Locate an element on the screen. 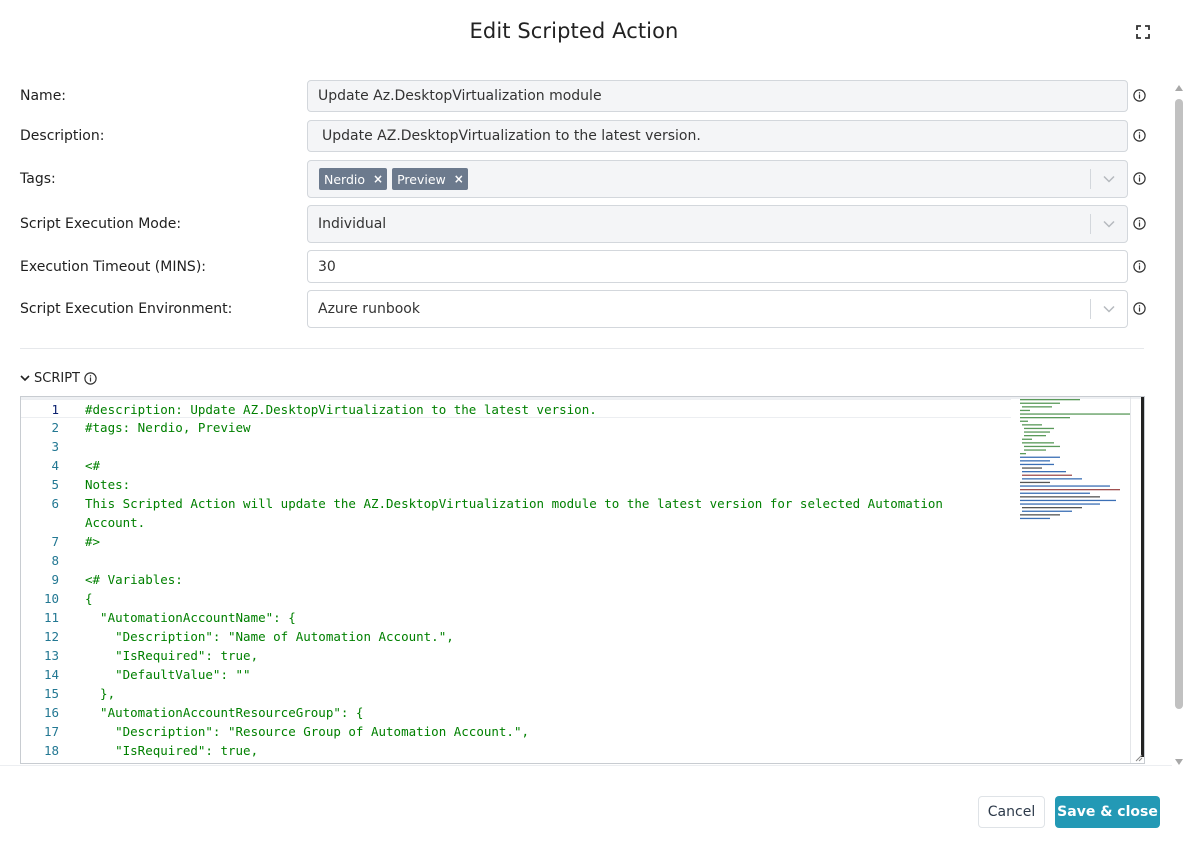 Image resolution: width=1188 pixels, height=845 pixels. code-line: Account. is located at coordinates (516, 522).